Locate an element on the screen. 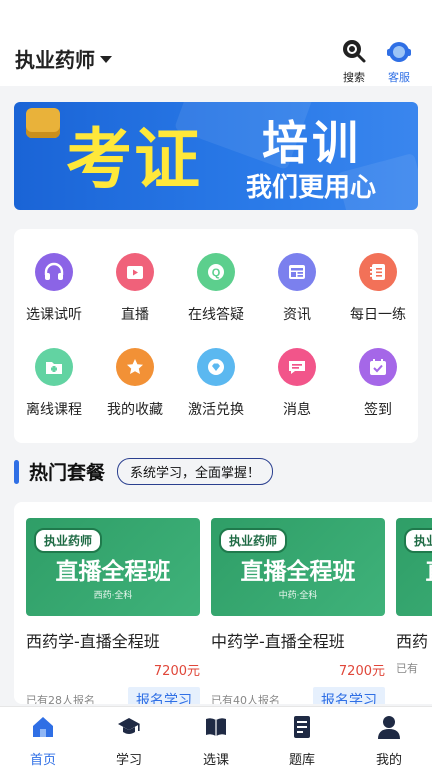 Image resolution: width=432 pixels, height=769 pixels. menu-item-label: 每日一练 is located at coordinates (378, 315).